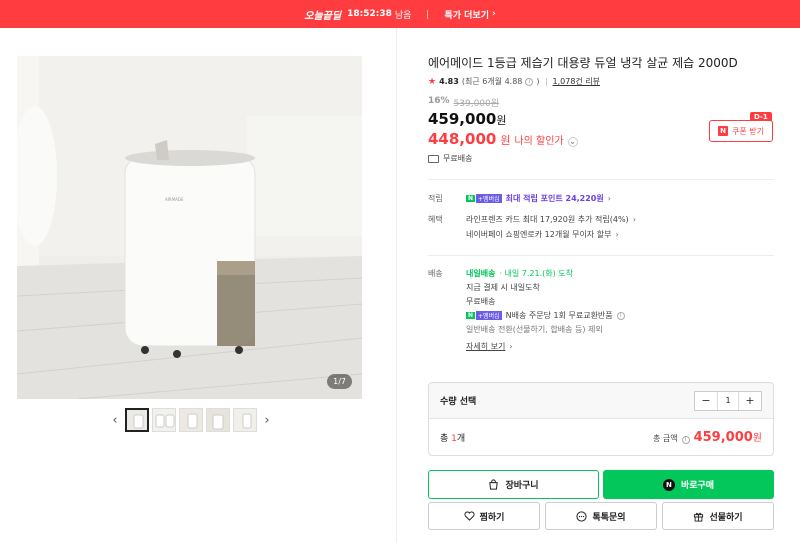  Describe the element at coordinates (757, 438) in the screenshot. I see `total-amount-currency: 원` at that location.